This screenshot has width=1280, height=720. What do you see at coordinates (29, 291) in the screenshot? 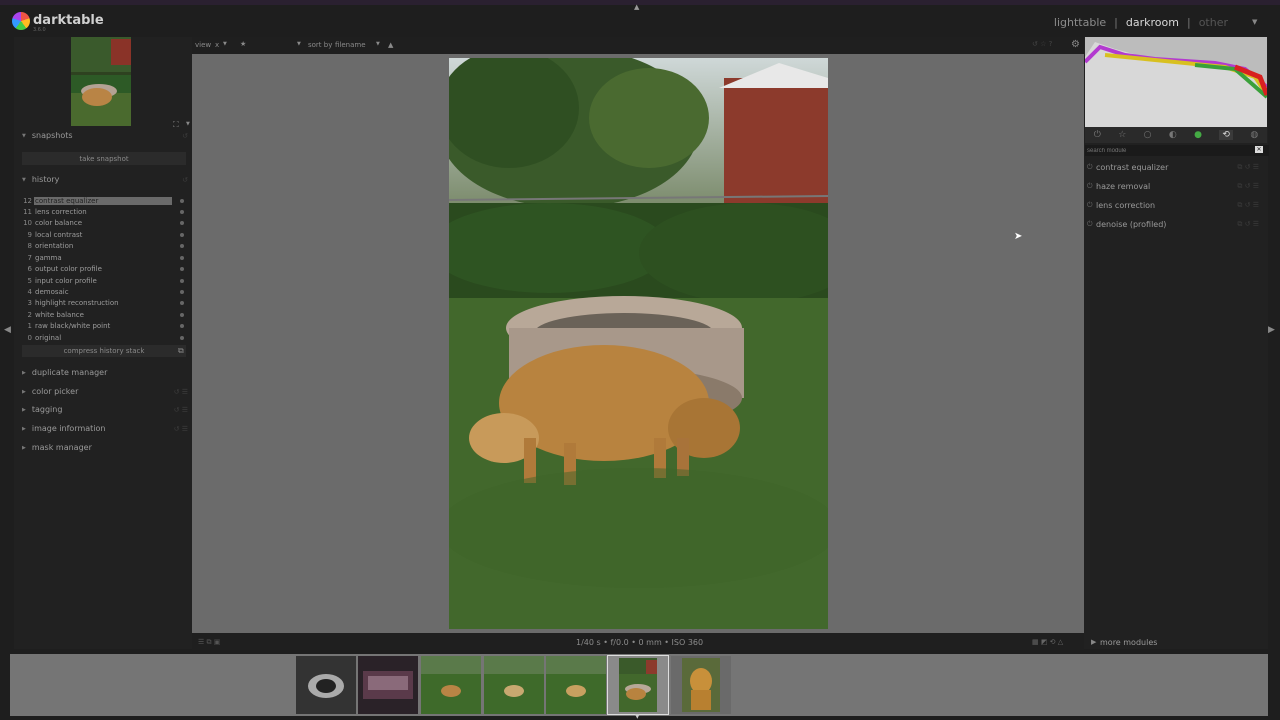
I see `history-num: 4` at bounding box center [29, 291].